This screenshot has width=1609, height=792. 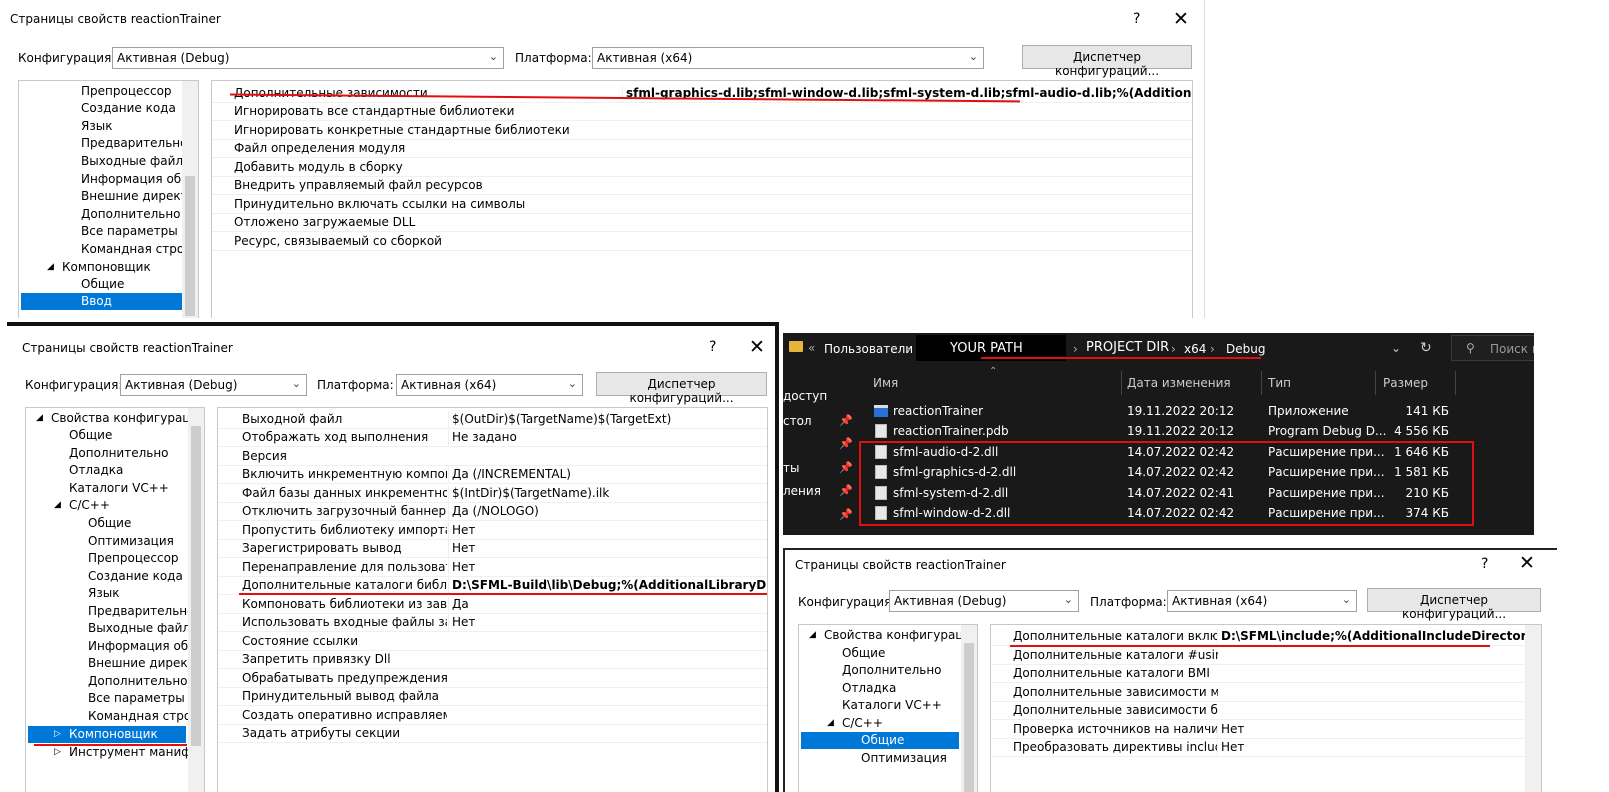 What do you see at coordinates (811, 348) in the screenshot?
I see `breadcrumb-overflow: «` at bounding box center [811, 348].